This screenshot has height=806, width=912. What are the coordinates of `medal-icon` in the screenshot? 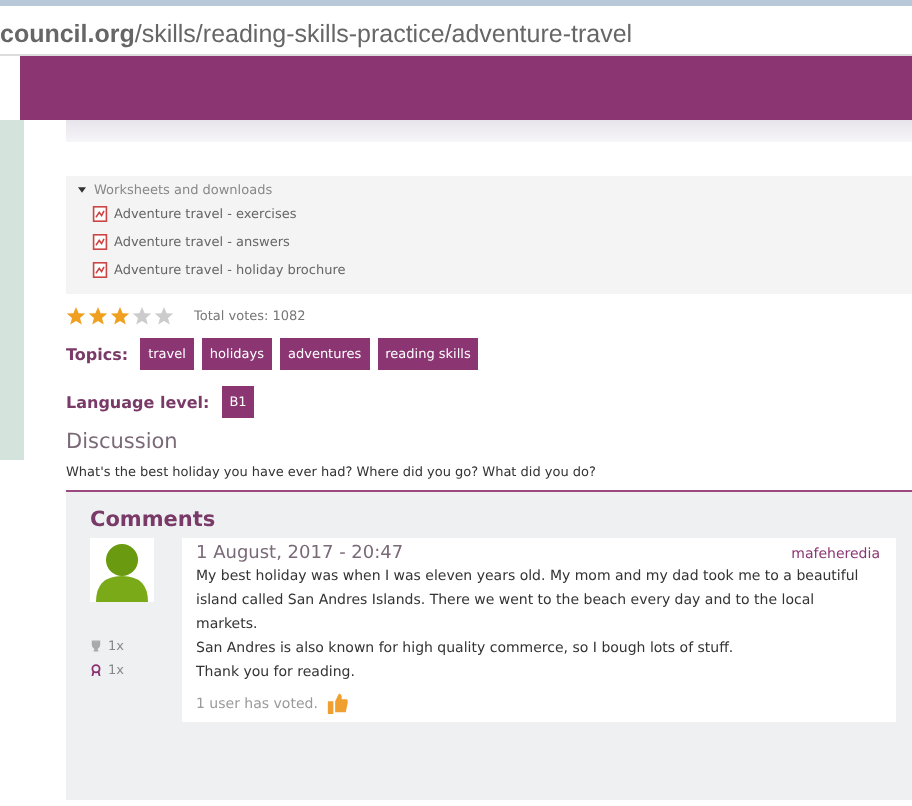 It's located at (96, 670).